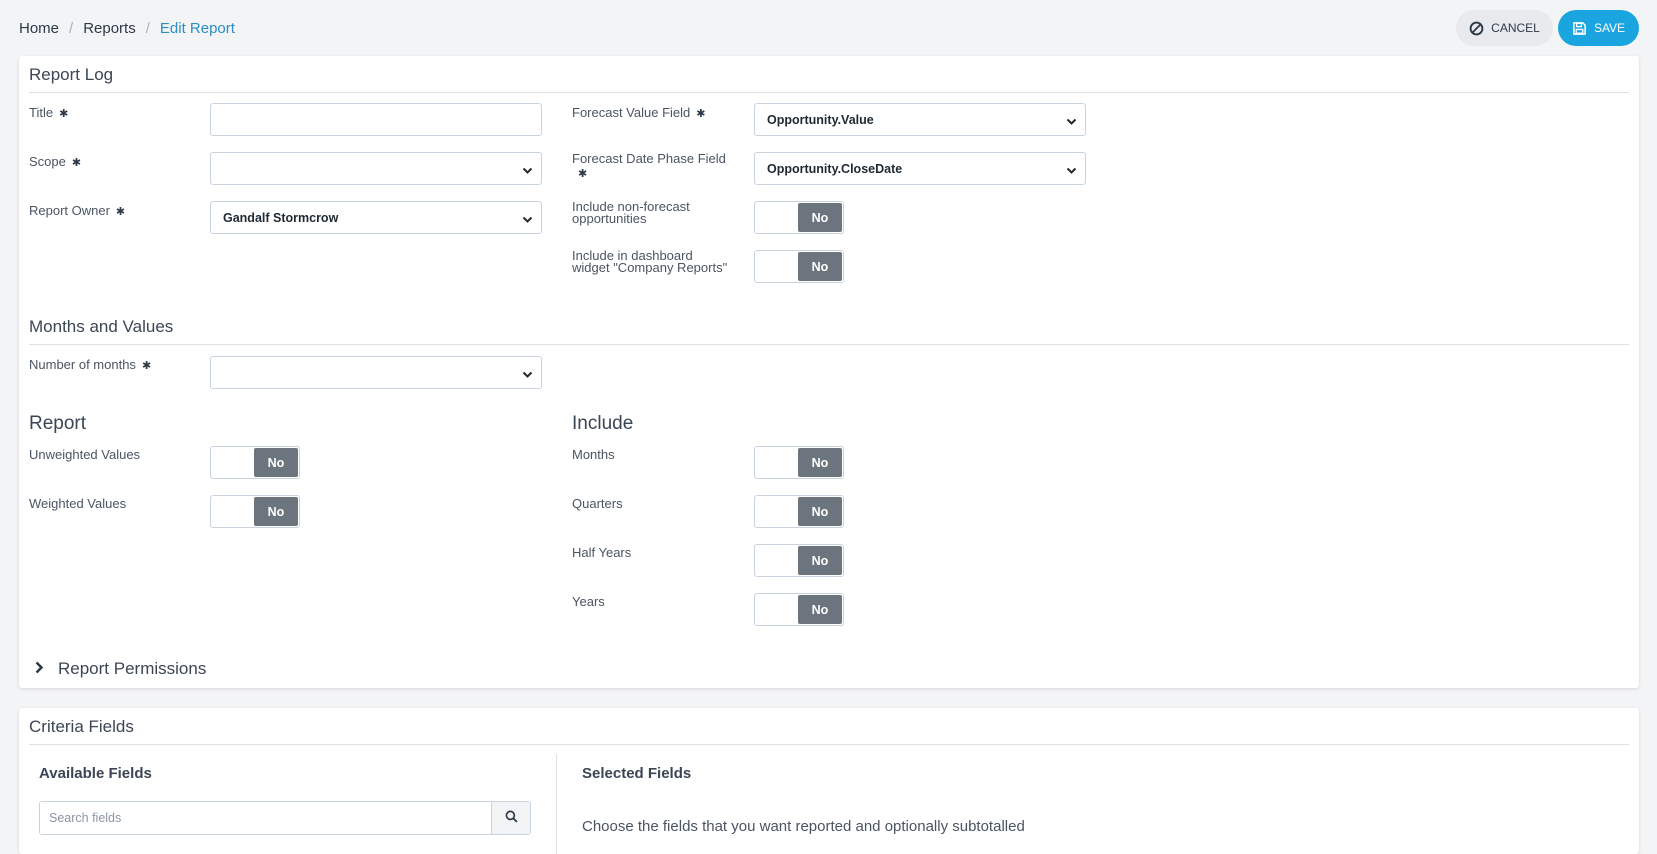  I want to click on forecast-date-label-text: Forecast Date Phase Field, so click(649, 158).